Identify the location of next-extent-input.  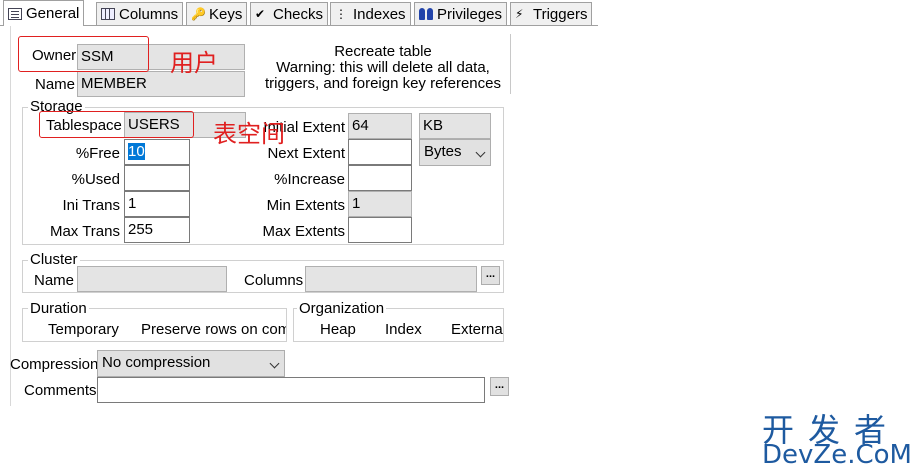
(380, 152).